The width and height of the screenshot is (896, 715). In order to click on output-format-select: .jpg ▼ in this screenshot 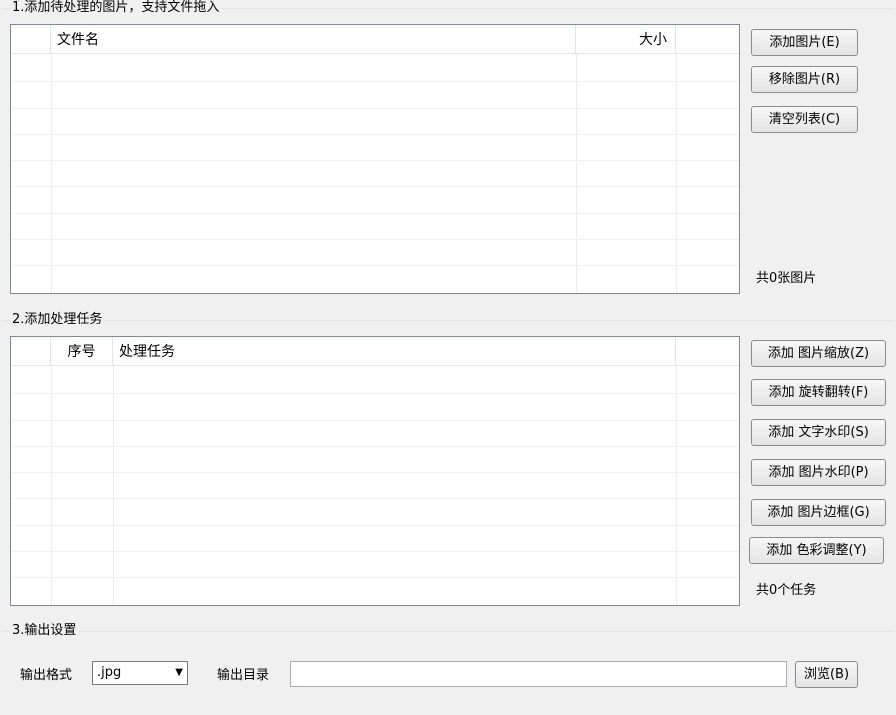, I will do `click(140, 673)`.